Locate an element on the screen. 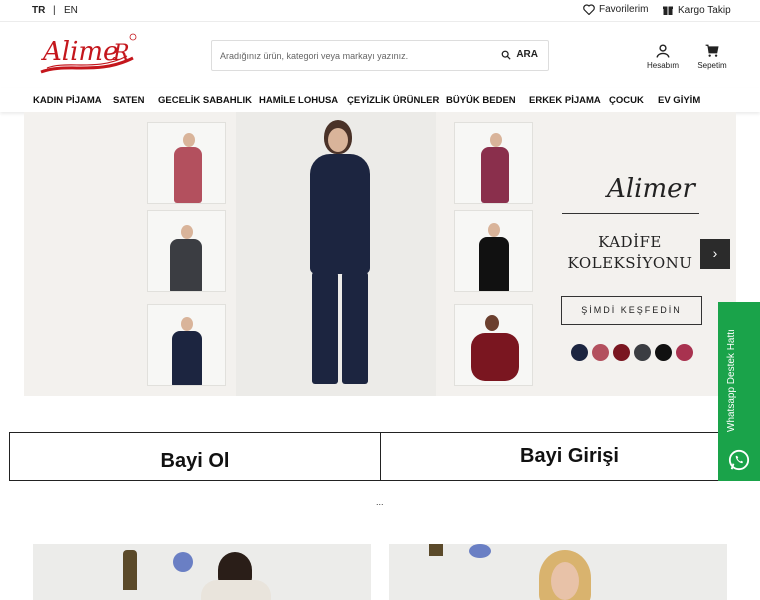  nav-gecelik-sabahlik: GECELİK SABAHLIK is located at coordinates (205, 100).